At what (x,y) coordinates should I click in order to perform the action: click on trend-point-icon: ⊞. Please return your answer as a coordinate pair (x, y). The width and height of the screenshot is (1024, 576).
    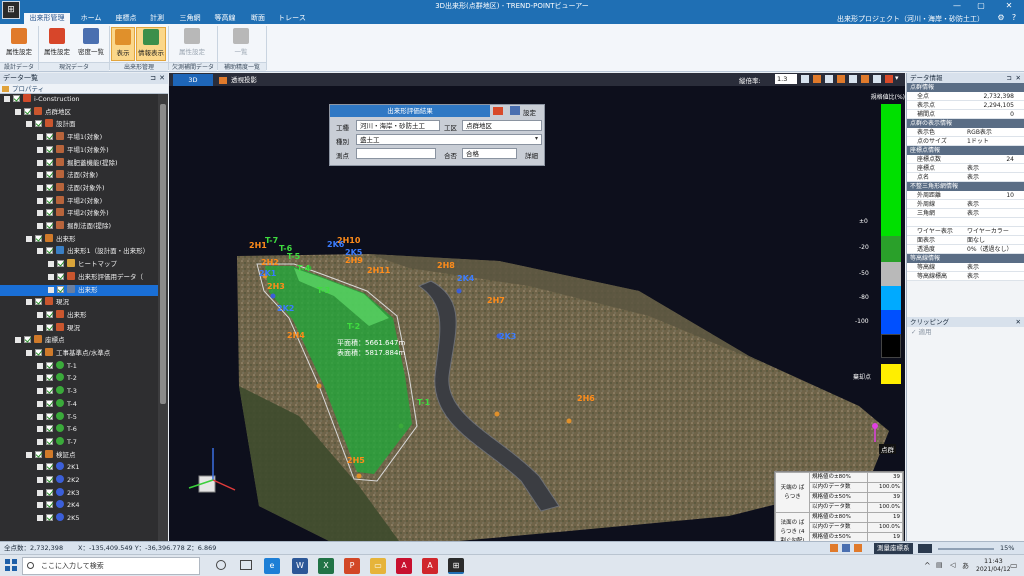
    Looking at the image, I should click on (456, 566).